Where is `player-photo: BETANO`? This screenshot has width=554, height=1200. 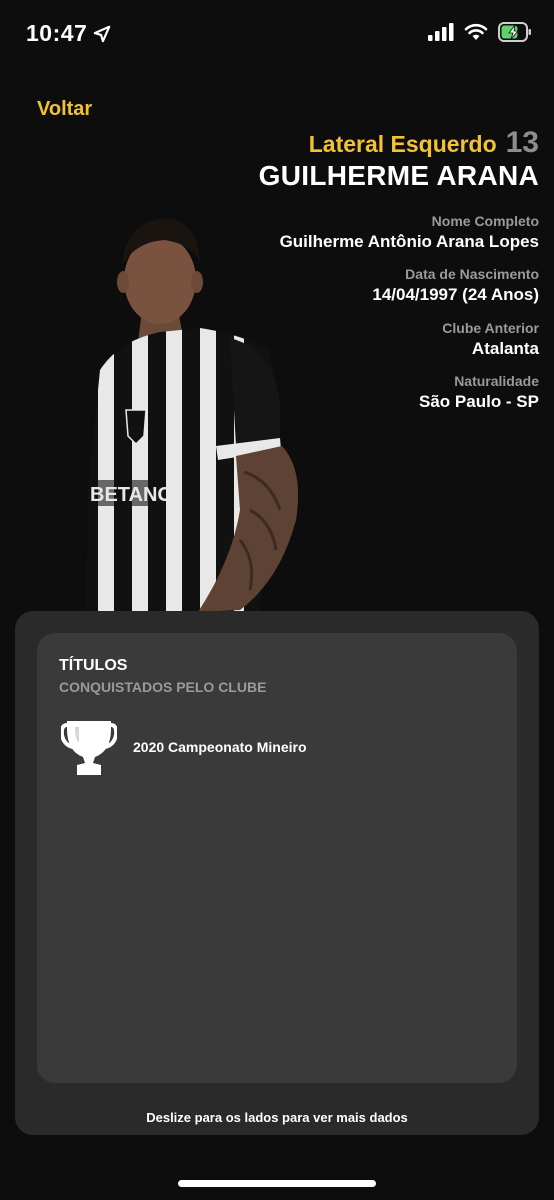 player-photo: BETANO is located at coordinates (192, 415).